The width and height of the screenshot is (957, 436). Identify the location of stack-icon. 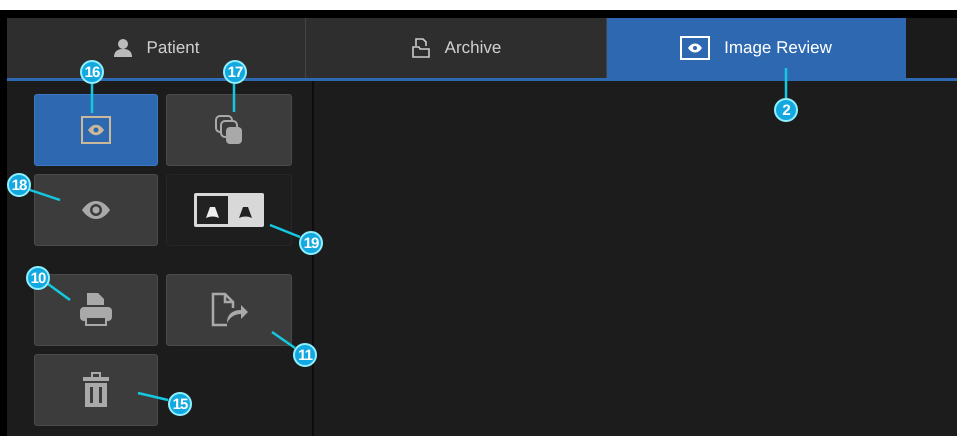
(229, 130).